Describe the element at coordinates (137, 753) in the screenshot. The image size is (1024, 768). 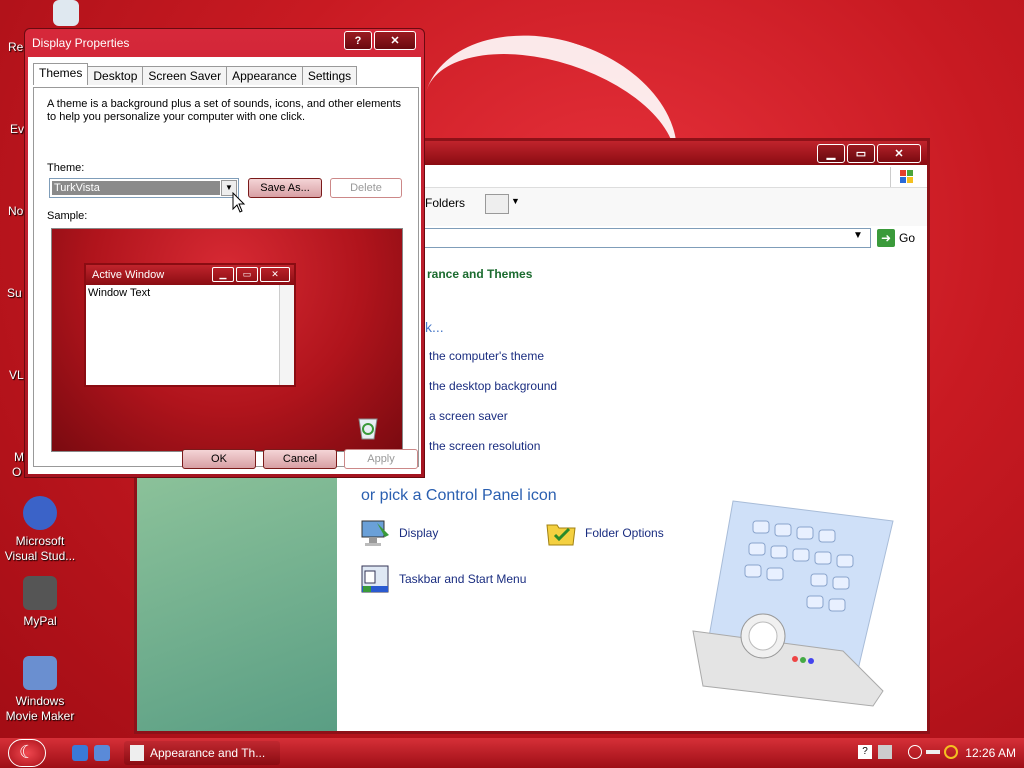
I see `control-panel-icon` at that location.